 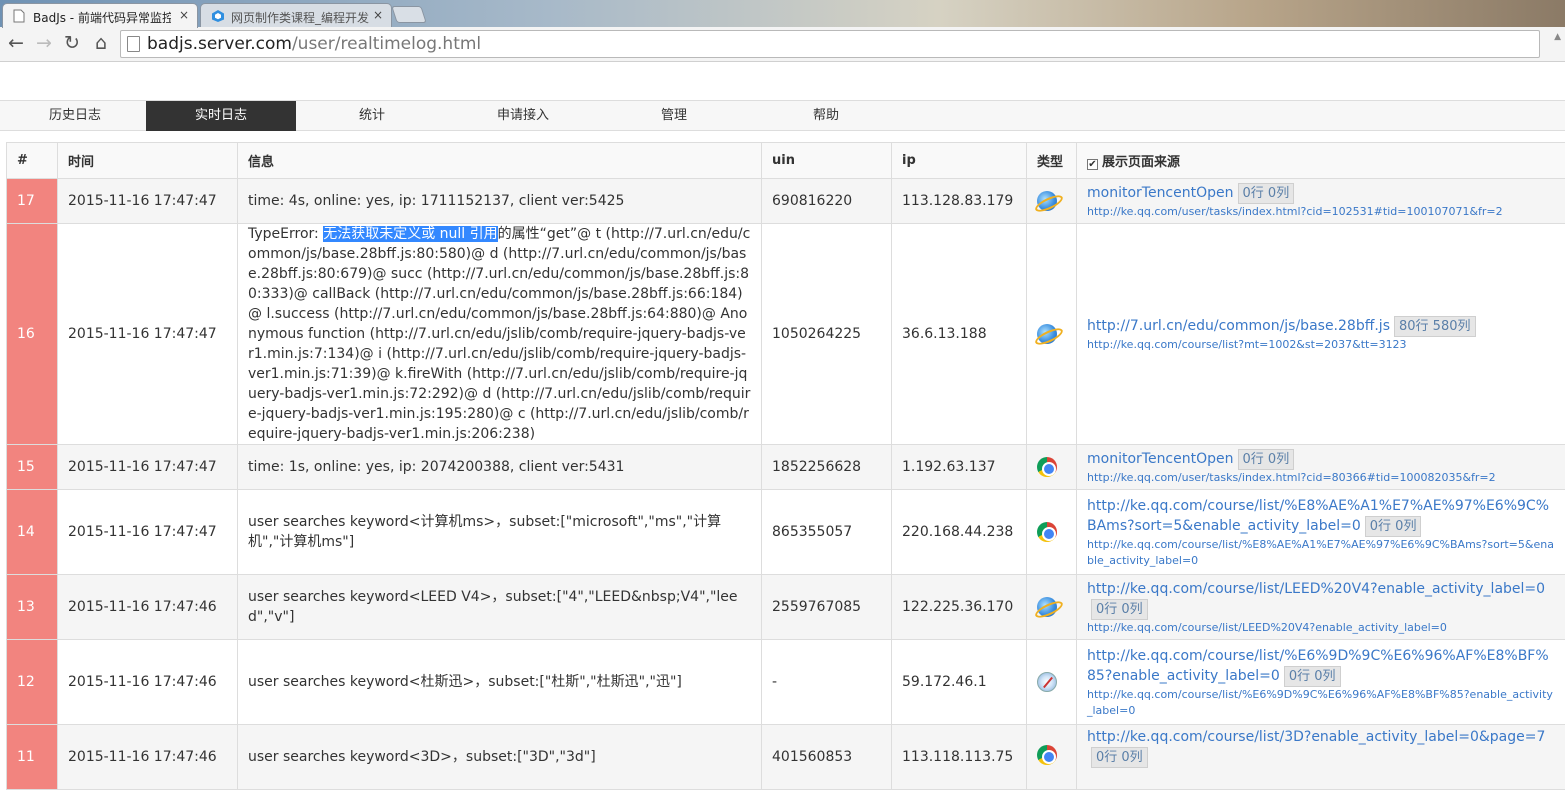 I want to click on main-nav: 历史日志 实时日志 统计 申请接入 管理 帮助, so click(x=782, y=115).